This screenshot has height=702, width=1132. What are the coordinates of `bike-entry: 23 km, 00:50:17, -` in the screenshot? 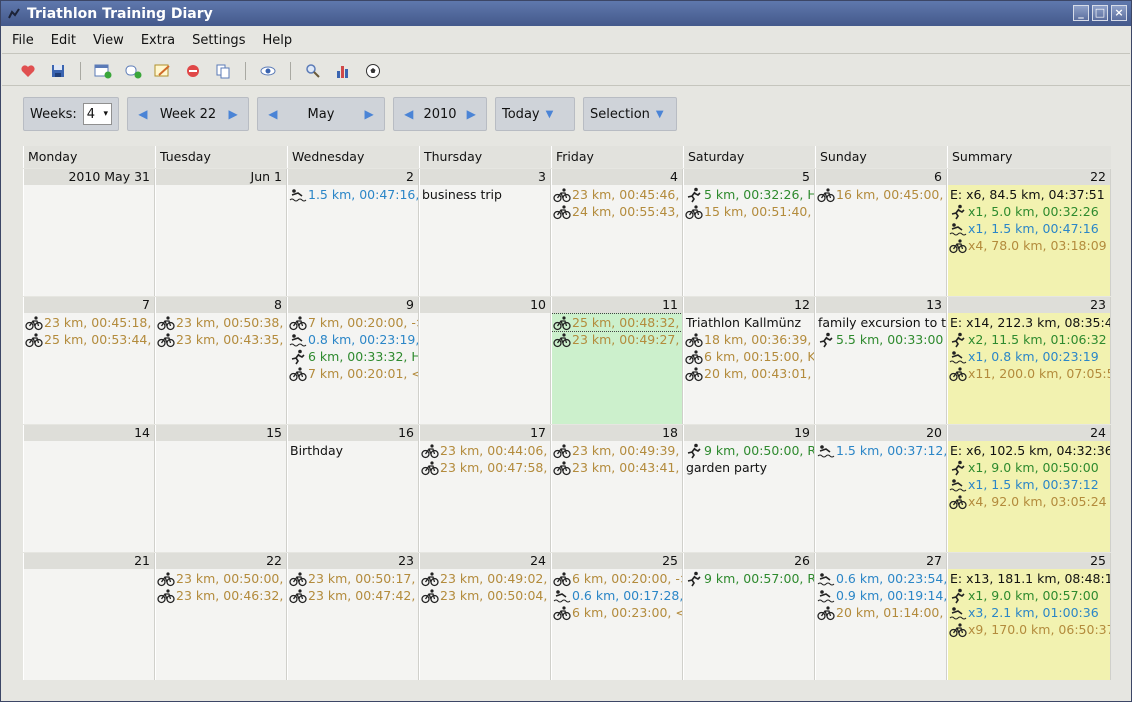 It's located at (353, 578).